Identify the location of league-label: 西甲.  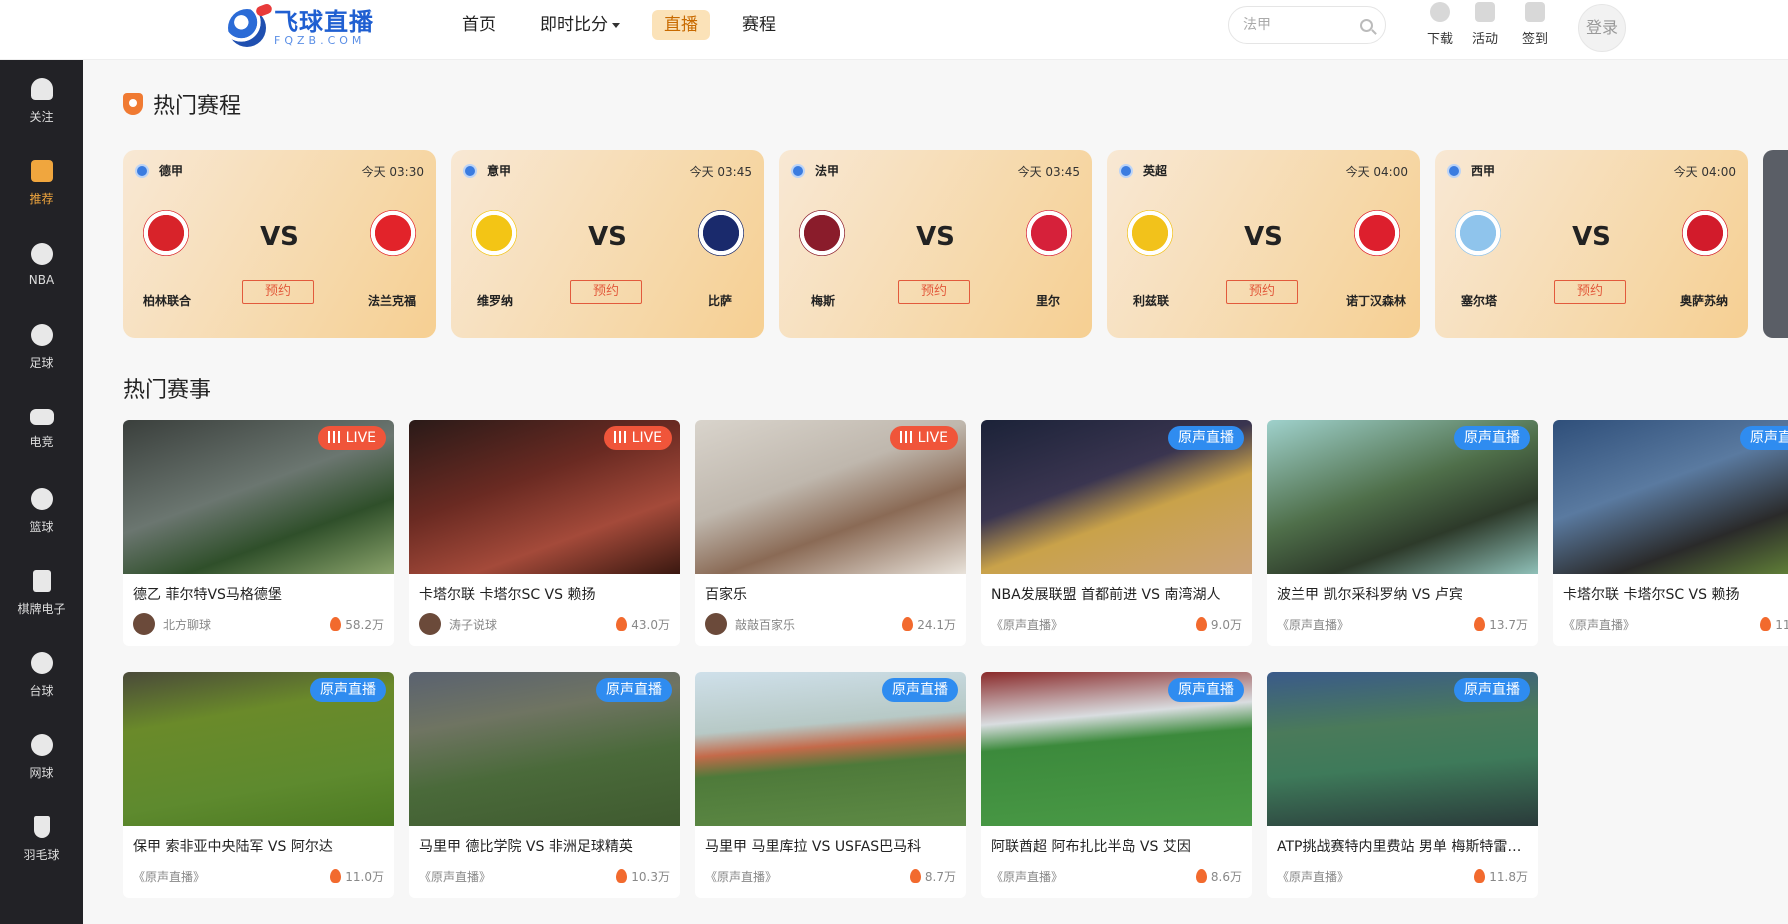
(1471, 170).